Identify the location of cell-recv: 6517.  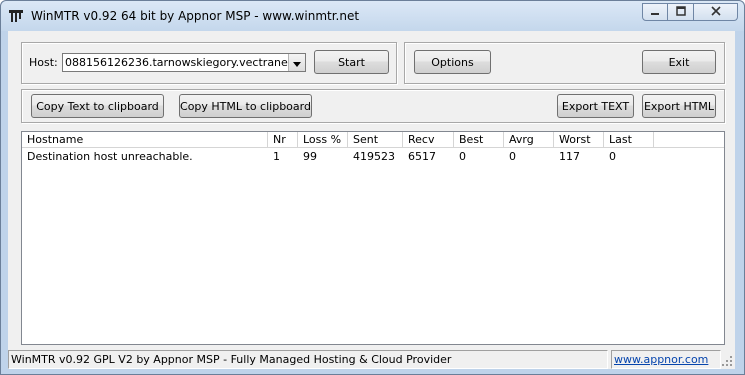
(422, 156).